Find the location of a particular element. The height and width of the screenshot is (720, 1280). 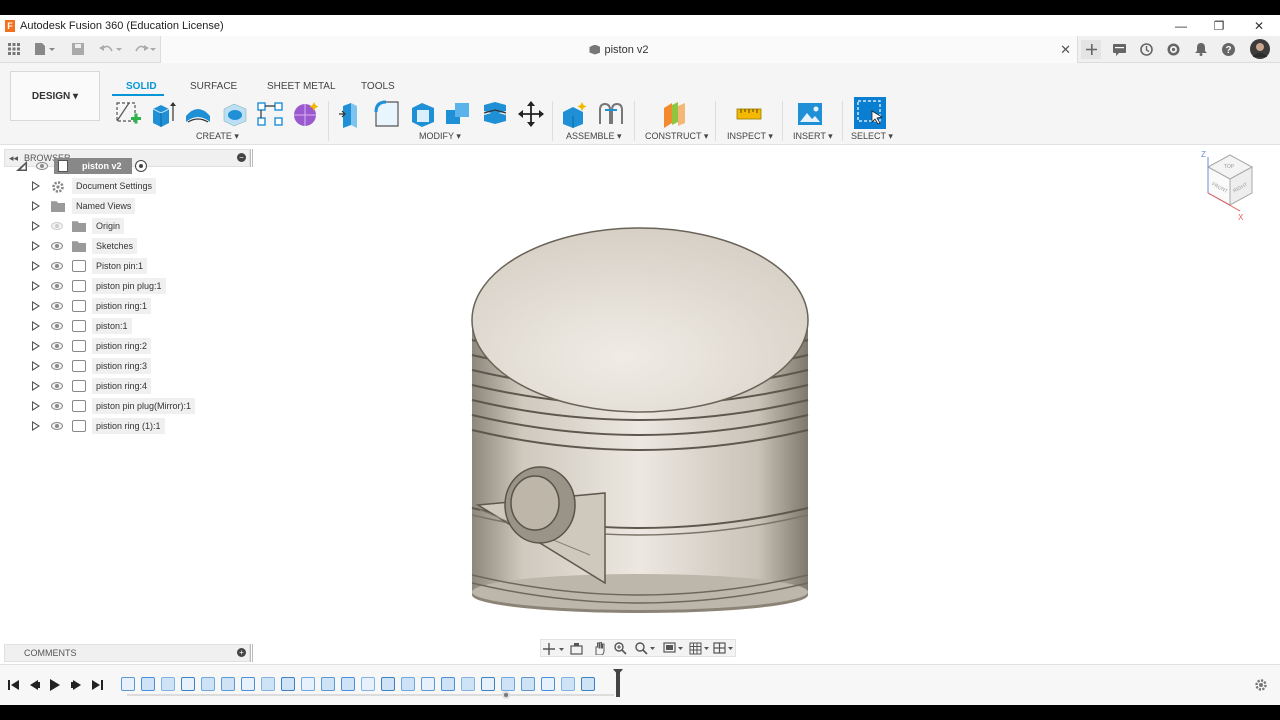

redo-icon is located at coordinates (144, 49).